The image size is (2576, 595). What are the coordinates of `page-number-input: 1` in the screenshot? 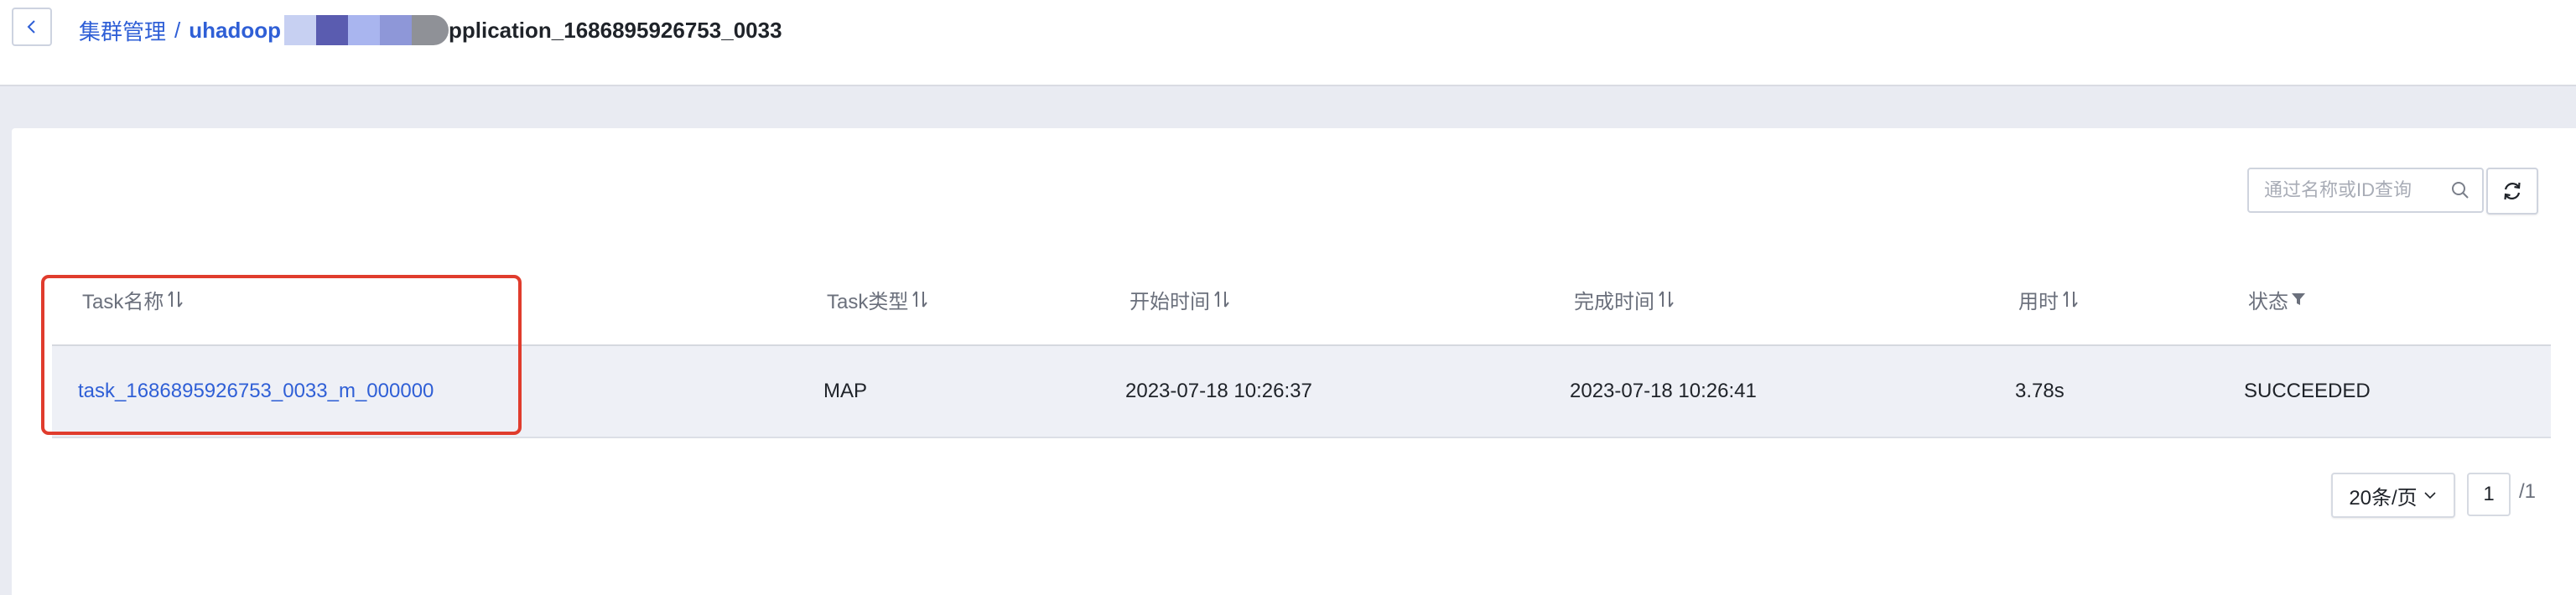 It's located at (2489, 494).